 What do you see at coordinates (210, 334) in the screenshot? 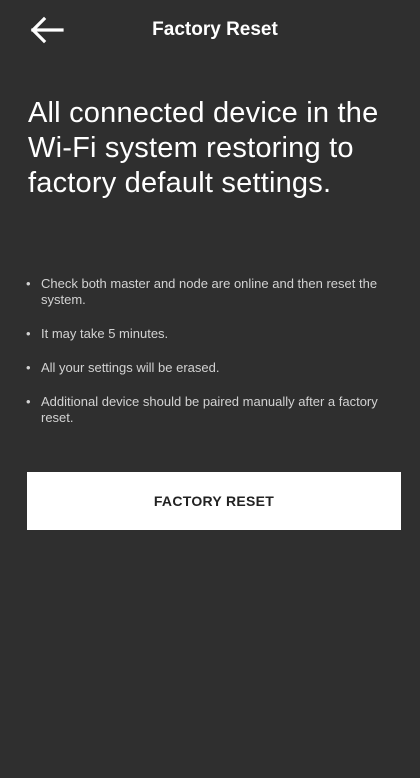
I see `tip-duration: • It may take 5 minutes.` at bounding box center [210, 334].